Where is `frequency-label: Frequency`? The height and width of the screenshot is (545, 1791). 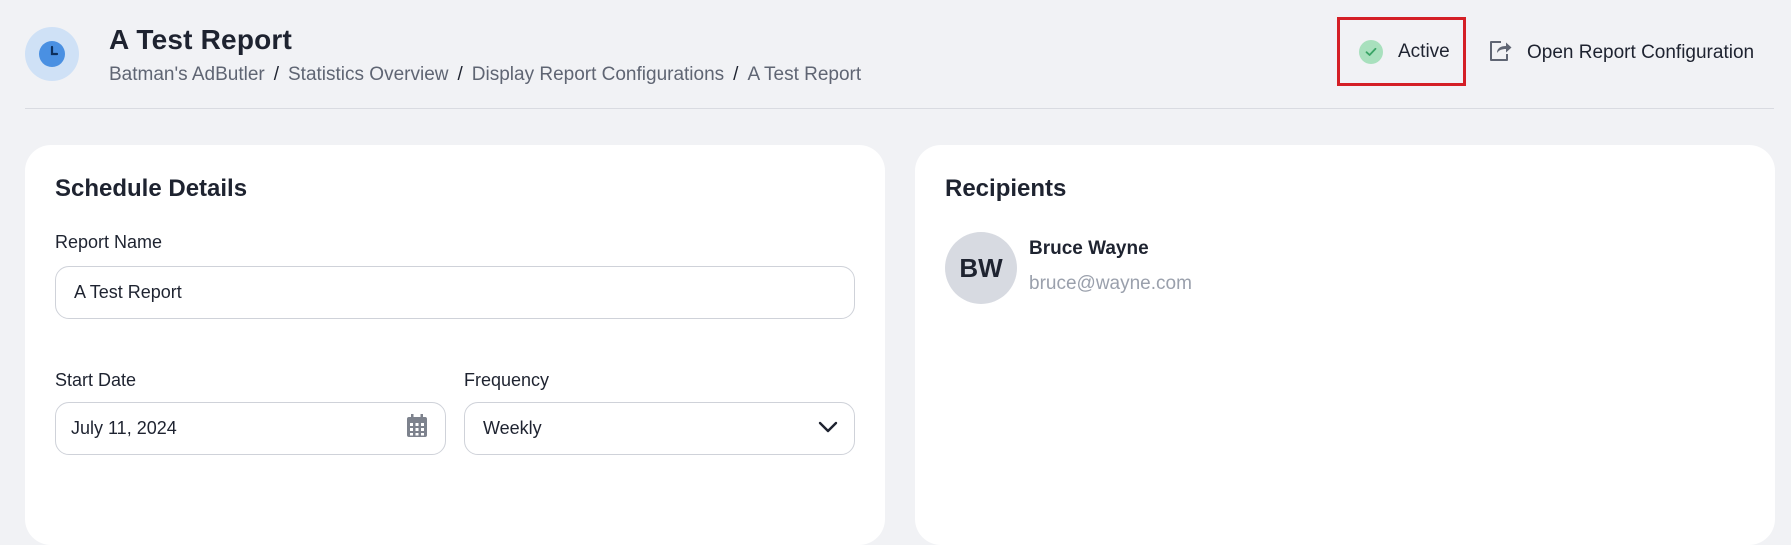 frequency-label: Frequency is located at coordinates (507, 380).